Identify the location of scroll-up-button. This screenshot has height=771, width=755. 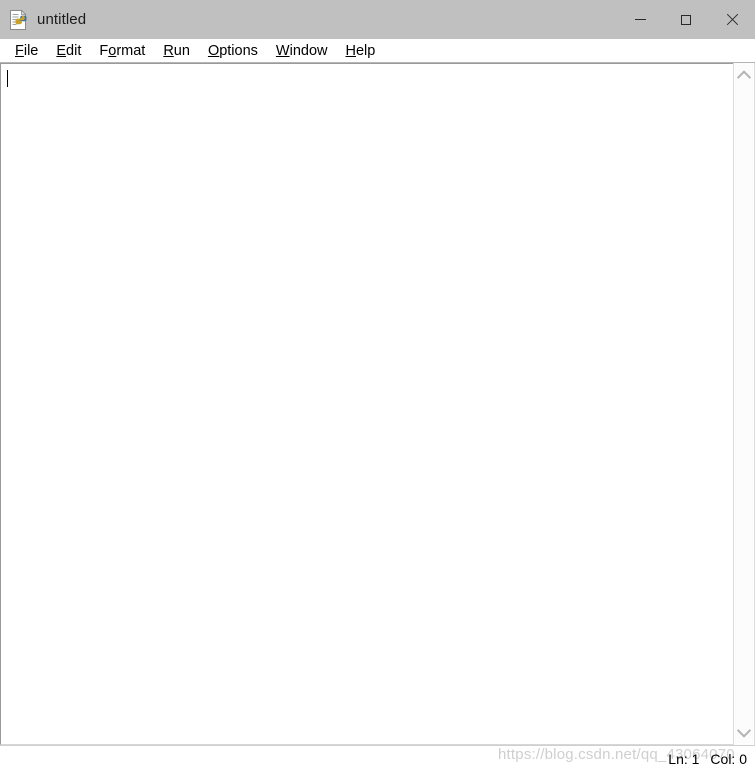
(744, 76).